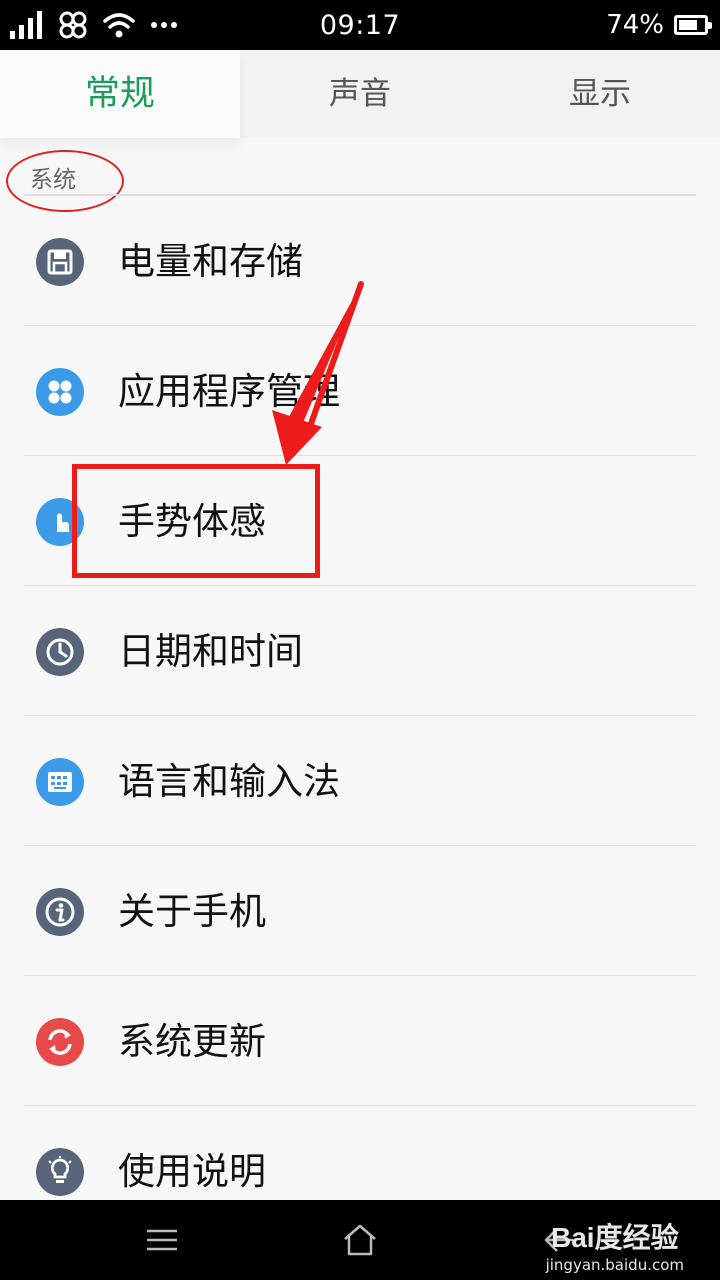 The width and height of the screenshot is (720, 1280). I want to click on home-button, so click(360, 1240).